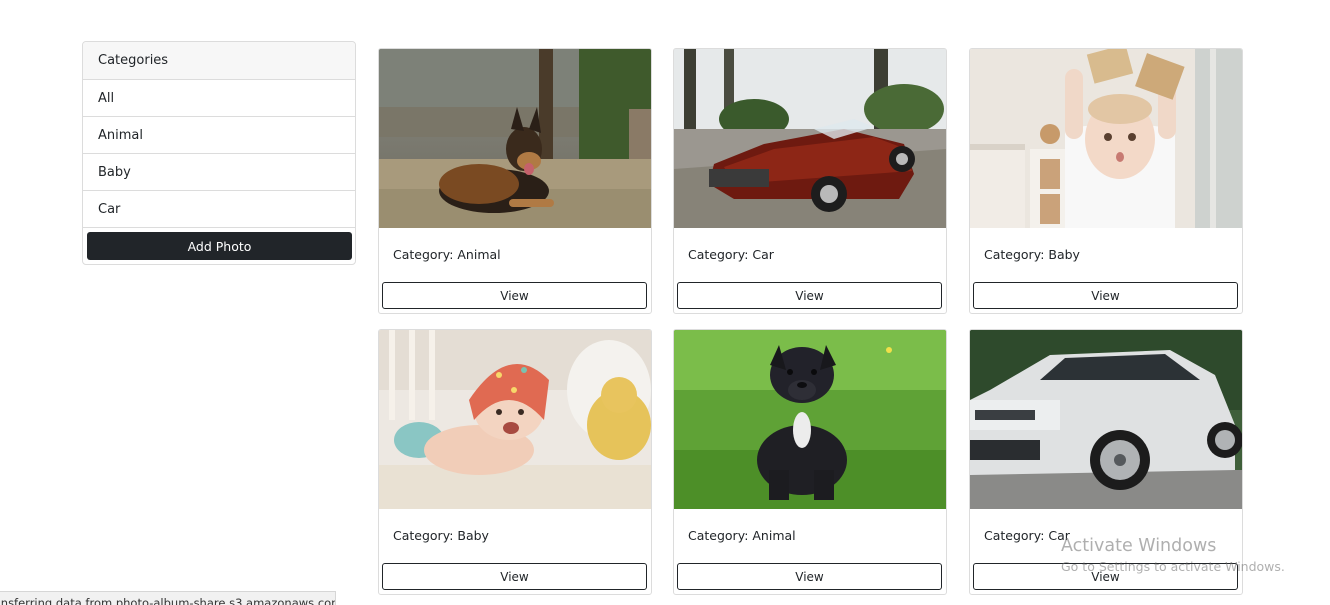 This screenshot has width=1330, height=605. Describe the element at coordinates (810, 138) in the screenshot. I see `red-convertible-car-photo` at that location.